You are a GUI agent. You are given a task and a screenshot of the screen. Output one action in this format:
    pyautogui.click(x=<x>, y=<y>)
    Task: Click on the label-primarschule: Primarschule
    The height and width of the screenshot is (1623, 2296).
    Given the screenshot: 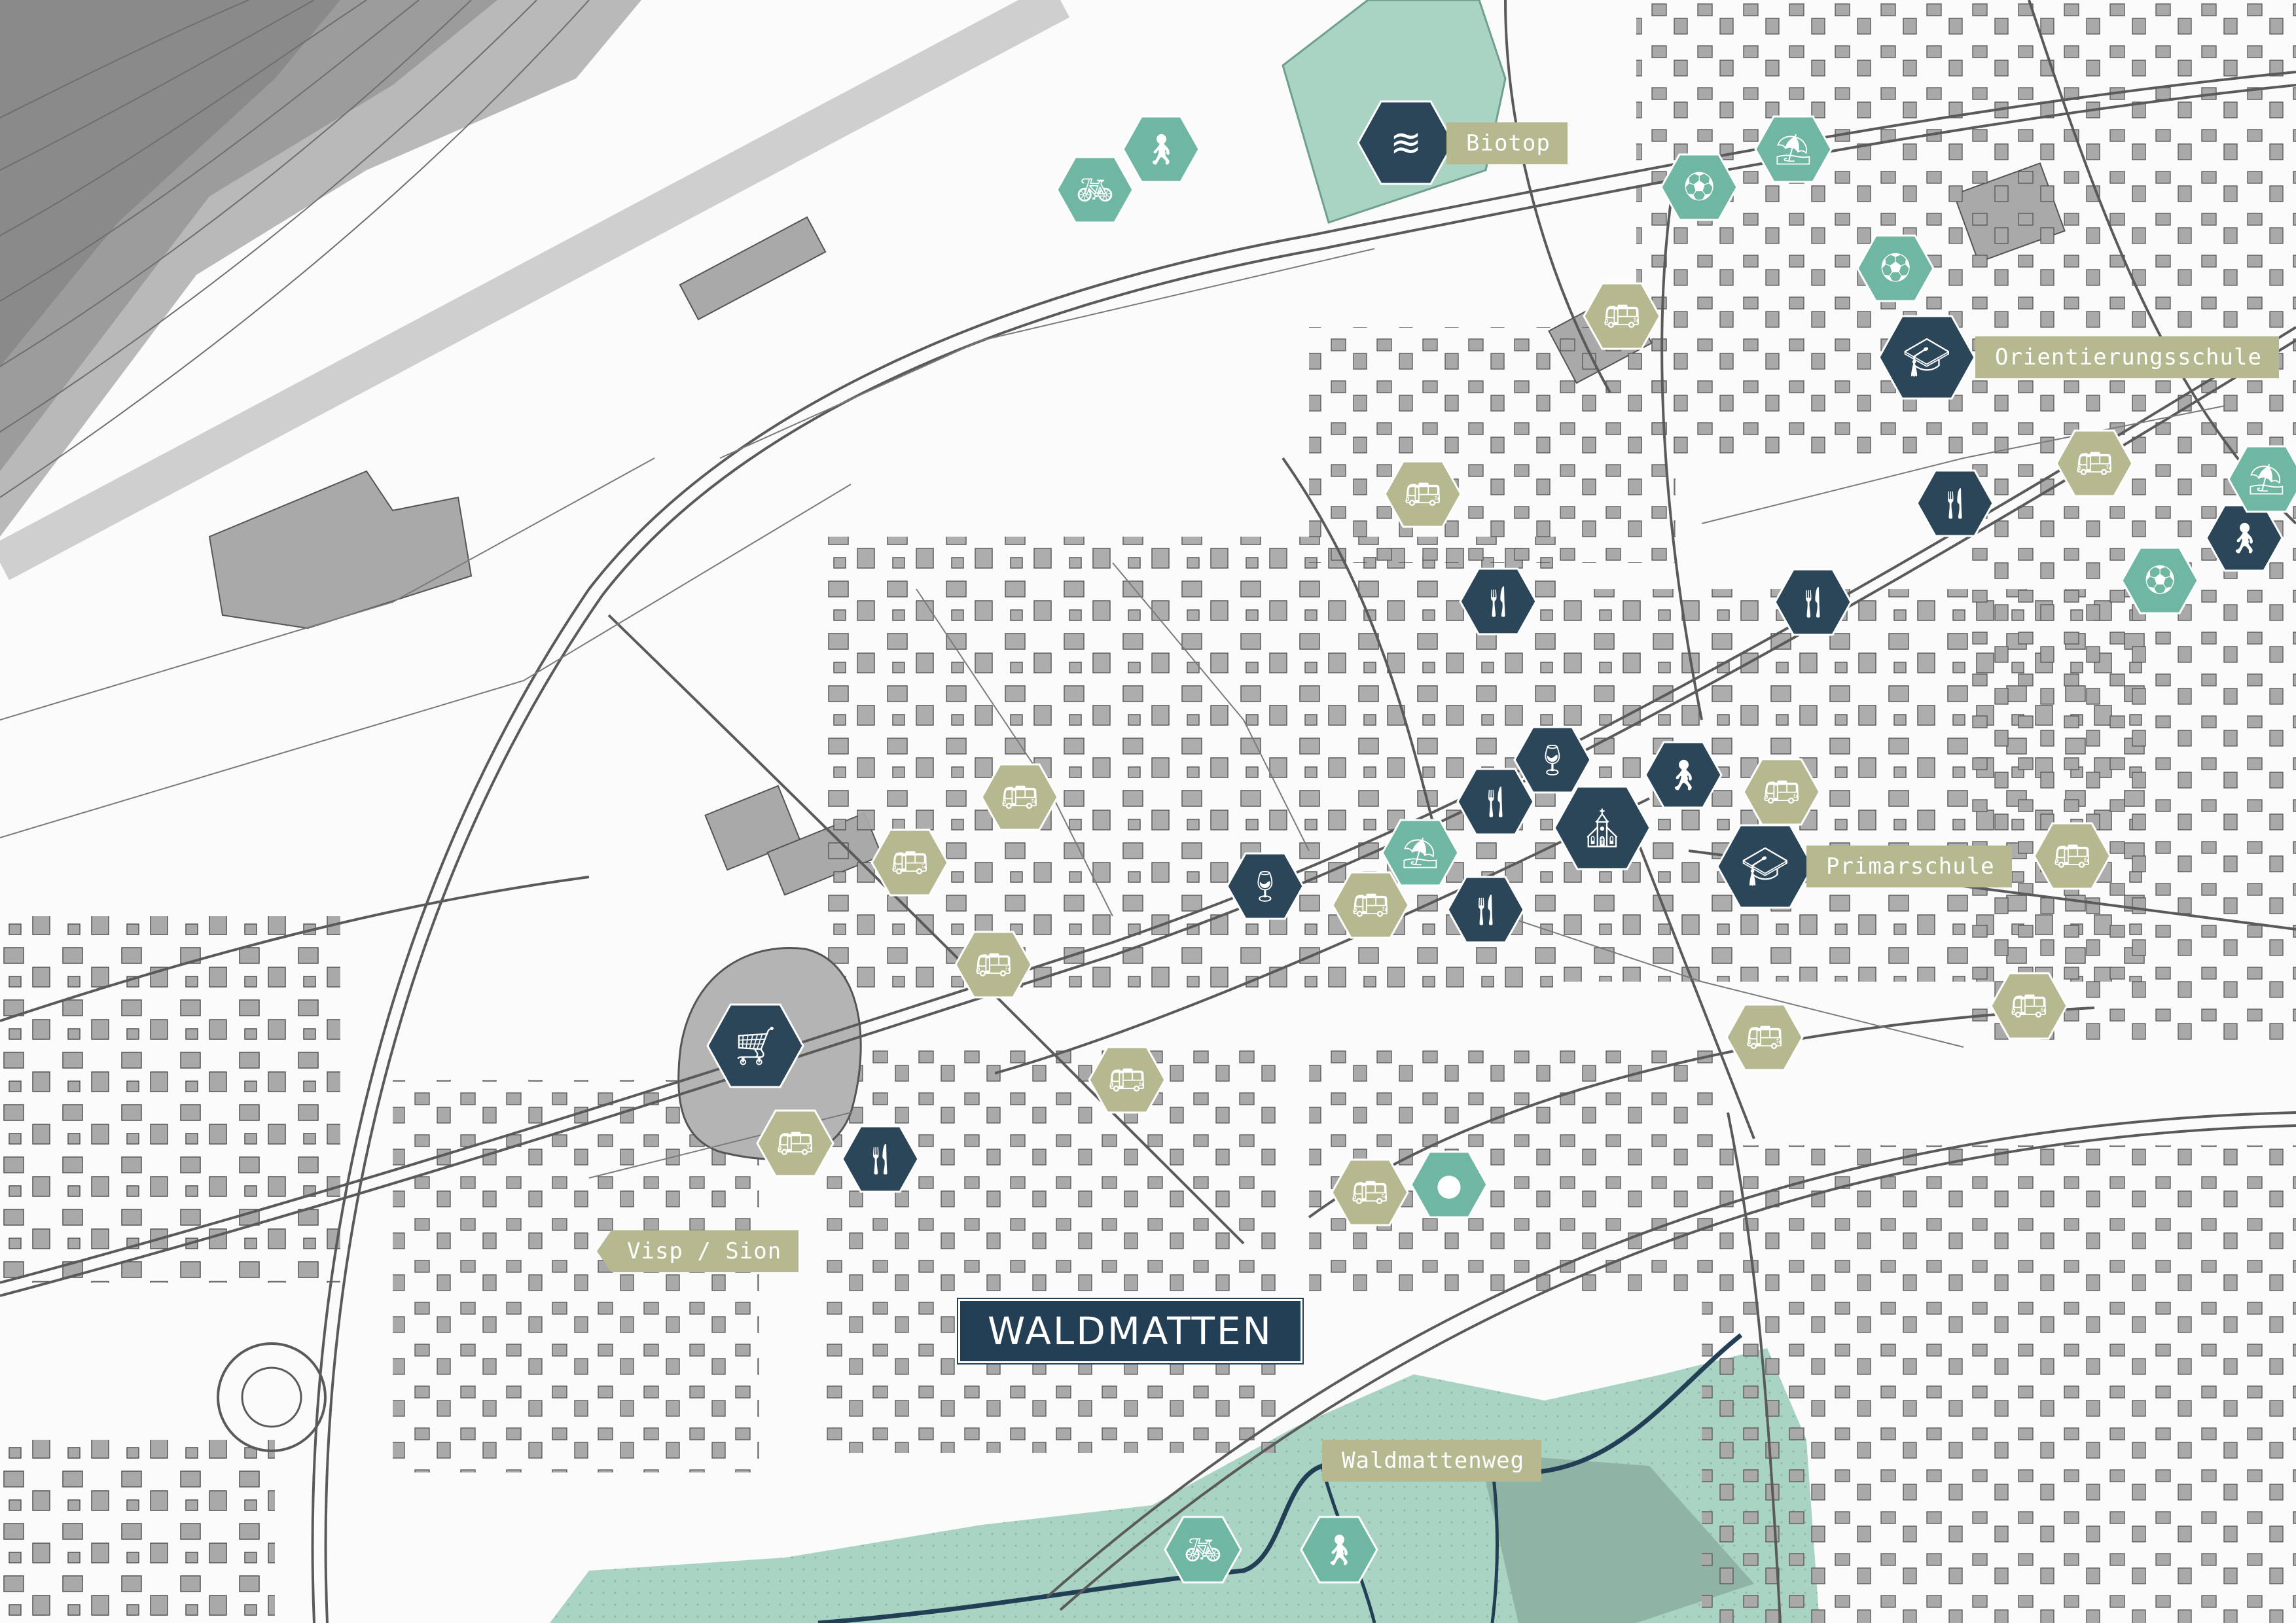 What is the action you would take?
    pyautogui.click(x=1909, y=866)
    